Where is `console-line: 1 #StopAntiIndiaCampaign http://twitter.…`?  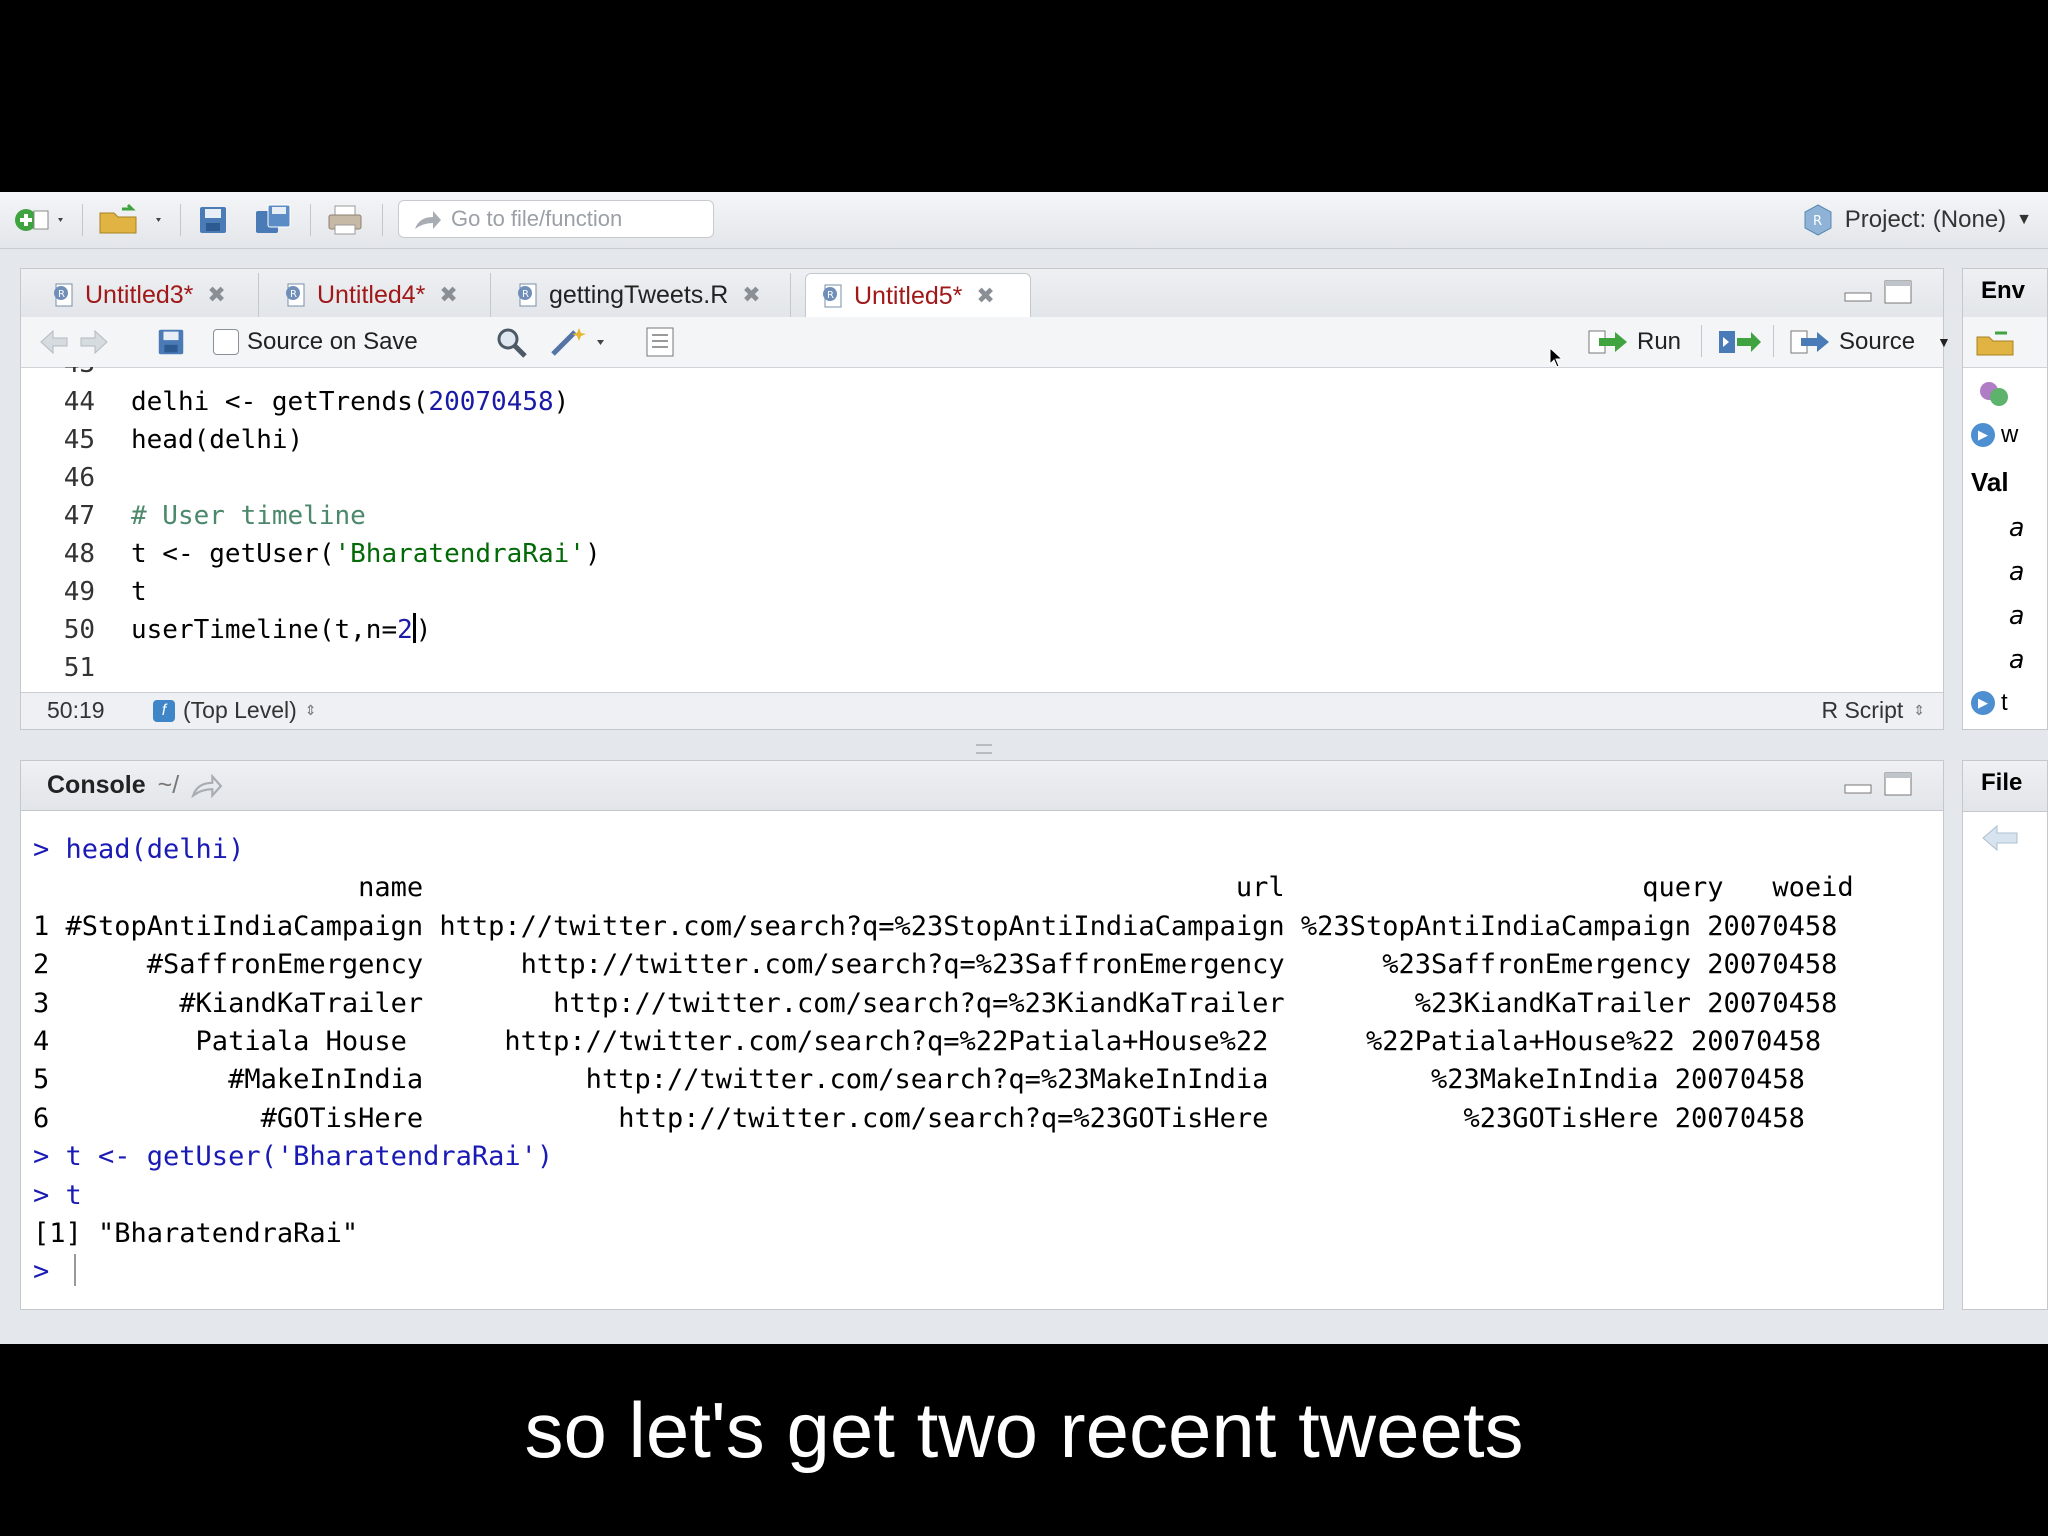 console-line: 1 #StopAntiIndiaCampaign http://twitter.… is located at coordinates (935, 926).